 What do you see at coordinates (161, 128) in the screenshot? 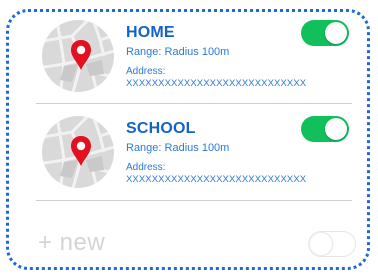
I see `place-title: SCHOOL` at bounding box center [161, 128].